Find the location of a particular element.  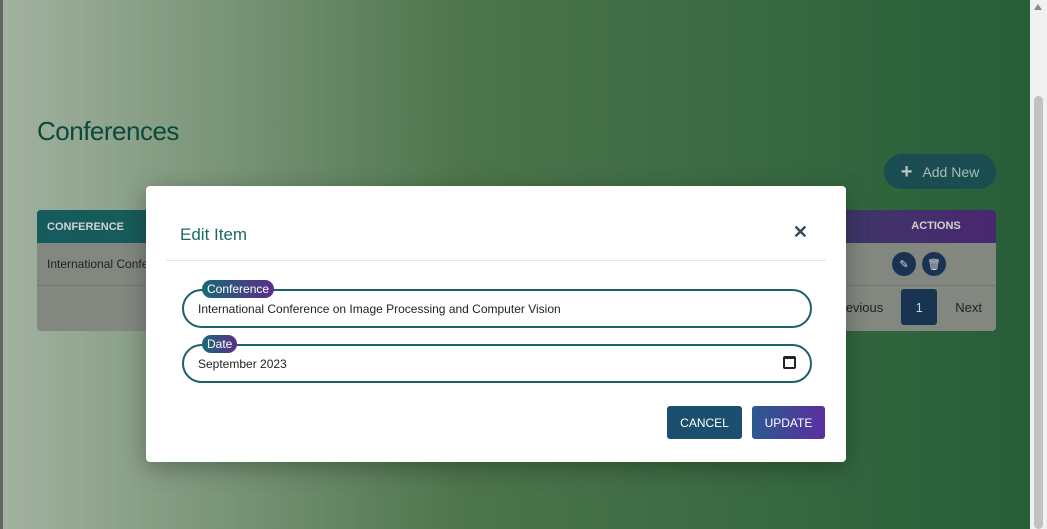

scroll-up-arrow-icon is located at coordinates (1038, 7).